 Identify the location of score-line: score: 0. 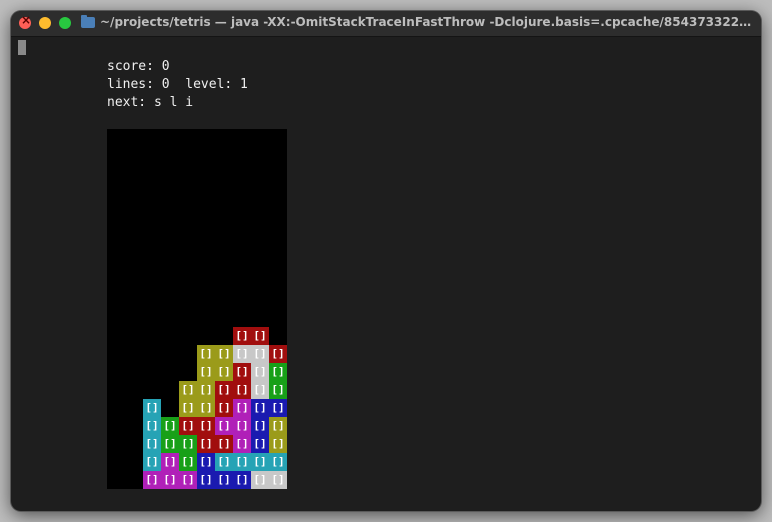
(138, 66).